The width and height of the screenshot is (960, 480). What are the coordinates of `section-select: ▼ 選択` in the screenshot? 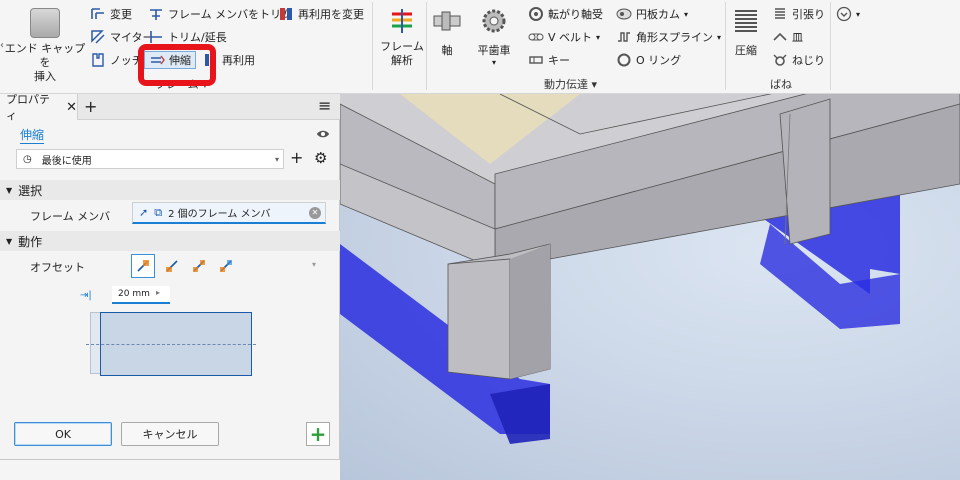 It's located at (170, 190).